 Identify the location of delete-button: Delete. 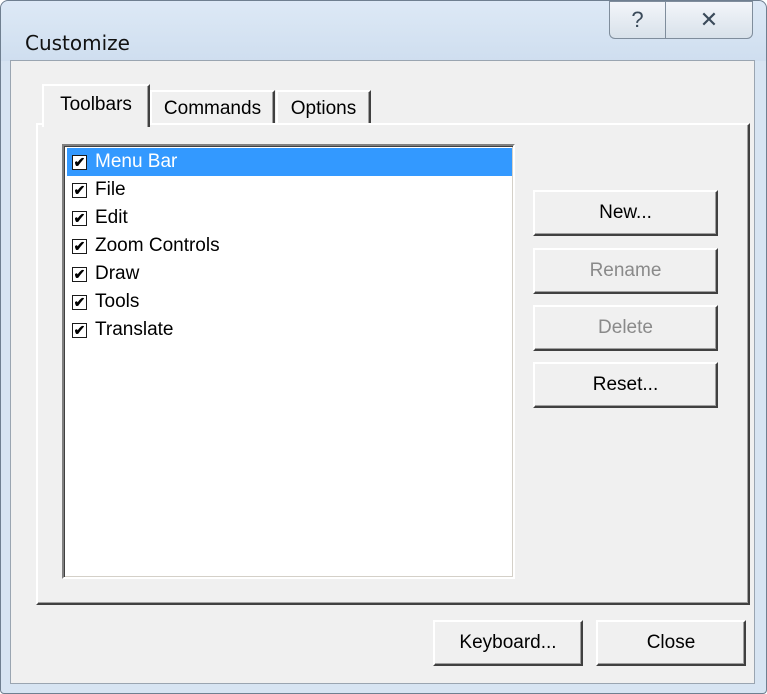
(625, 328).